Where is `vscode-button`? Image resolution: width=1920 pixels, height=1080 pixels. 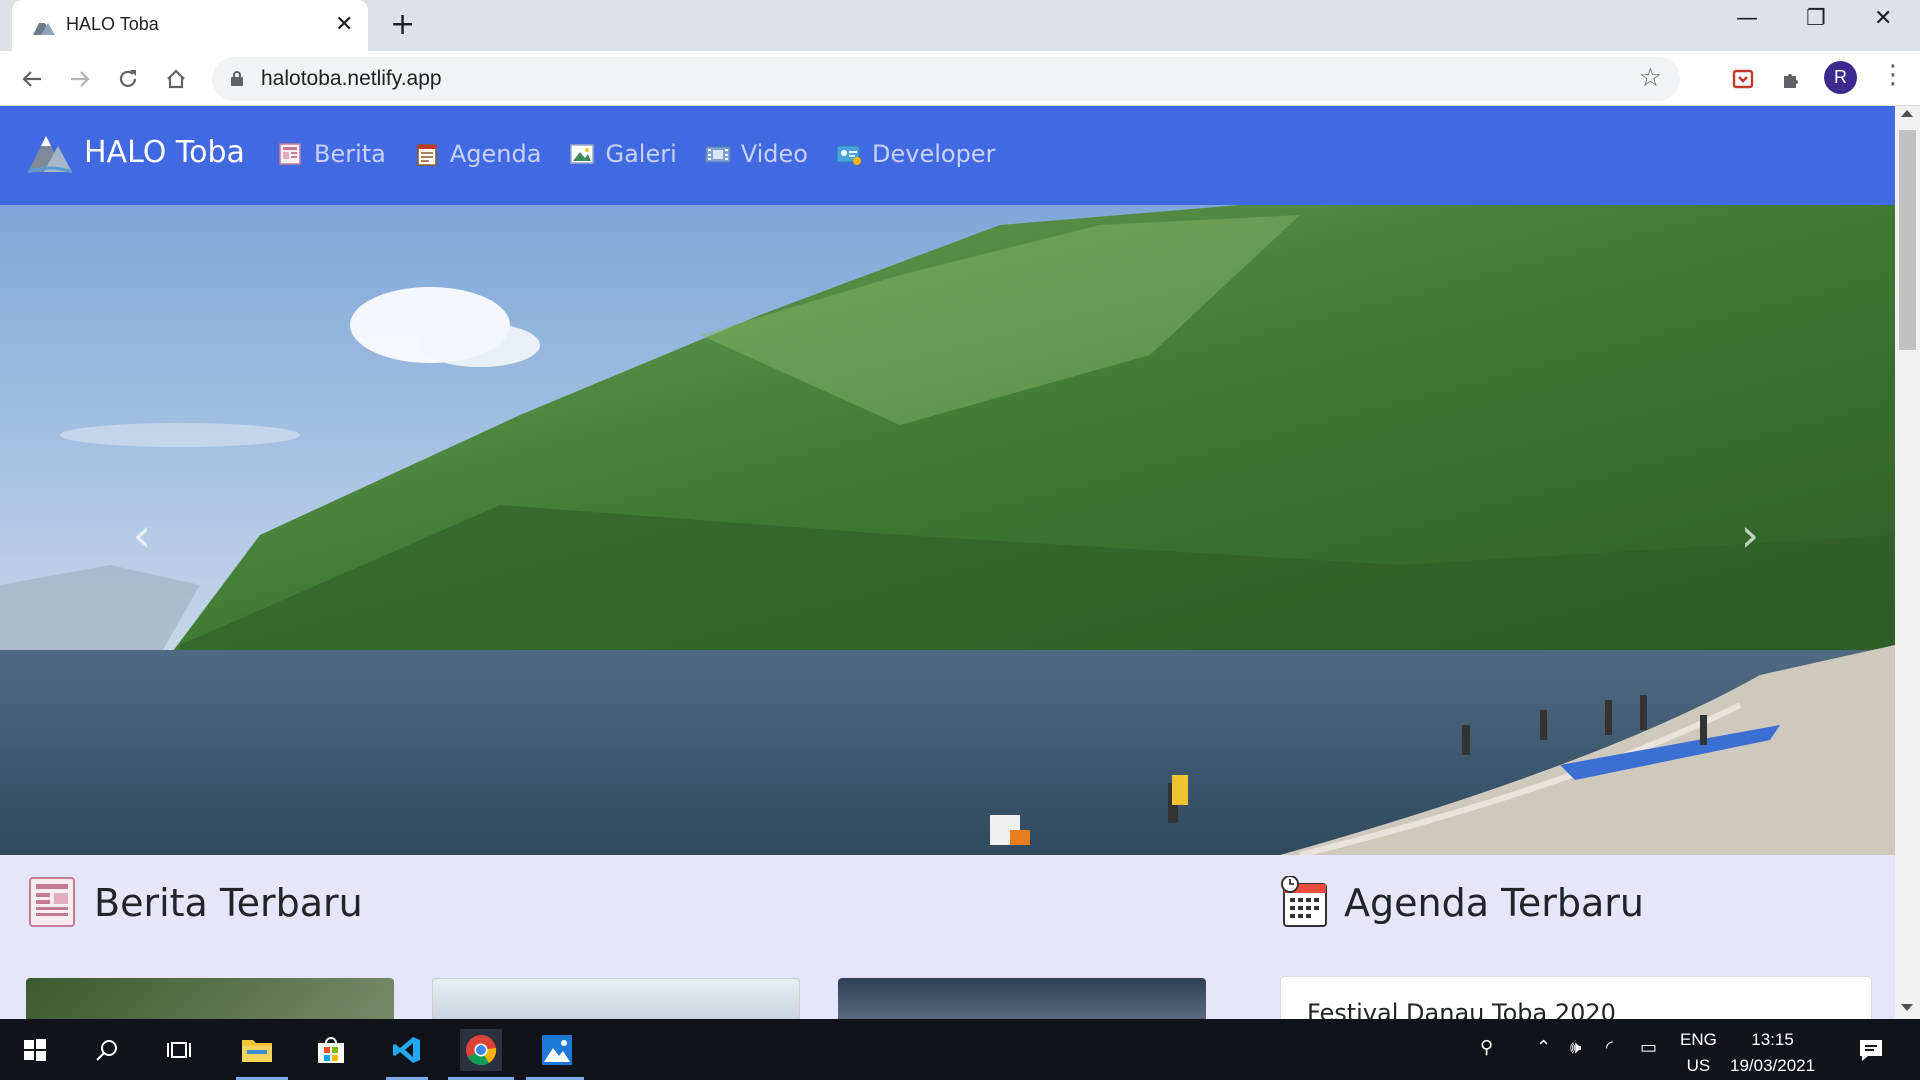 vscode-button is located at coordinates (407, 1050).